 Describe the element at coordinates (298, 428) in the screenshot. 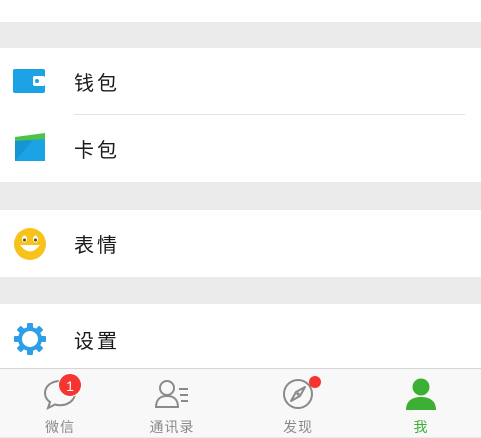

I see `tab-label: 发现` at that location.